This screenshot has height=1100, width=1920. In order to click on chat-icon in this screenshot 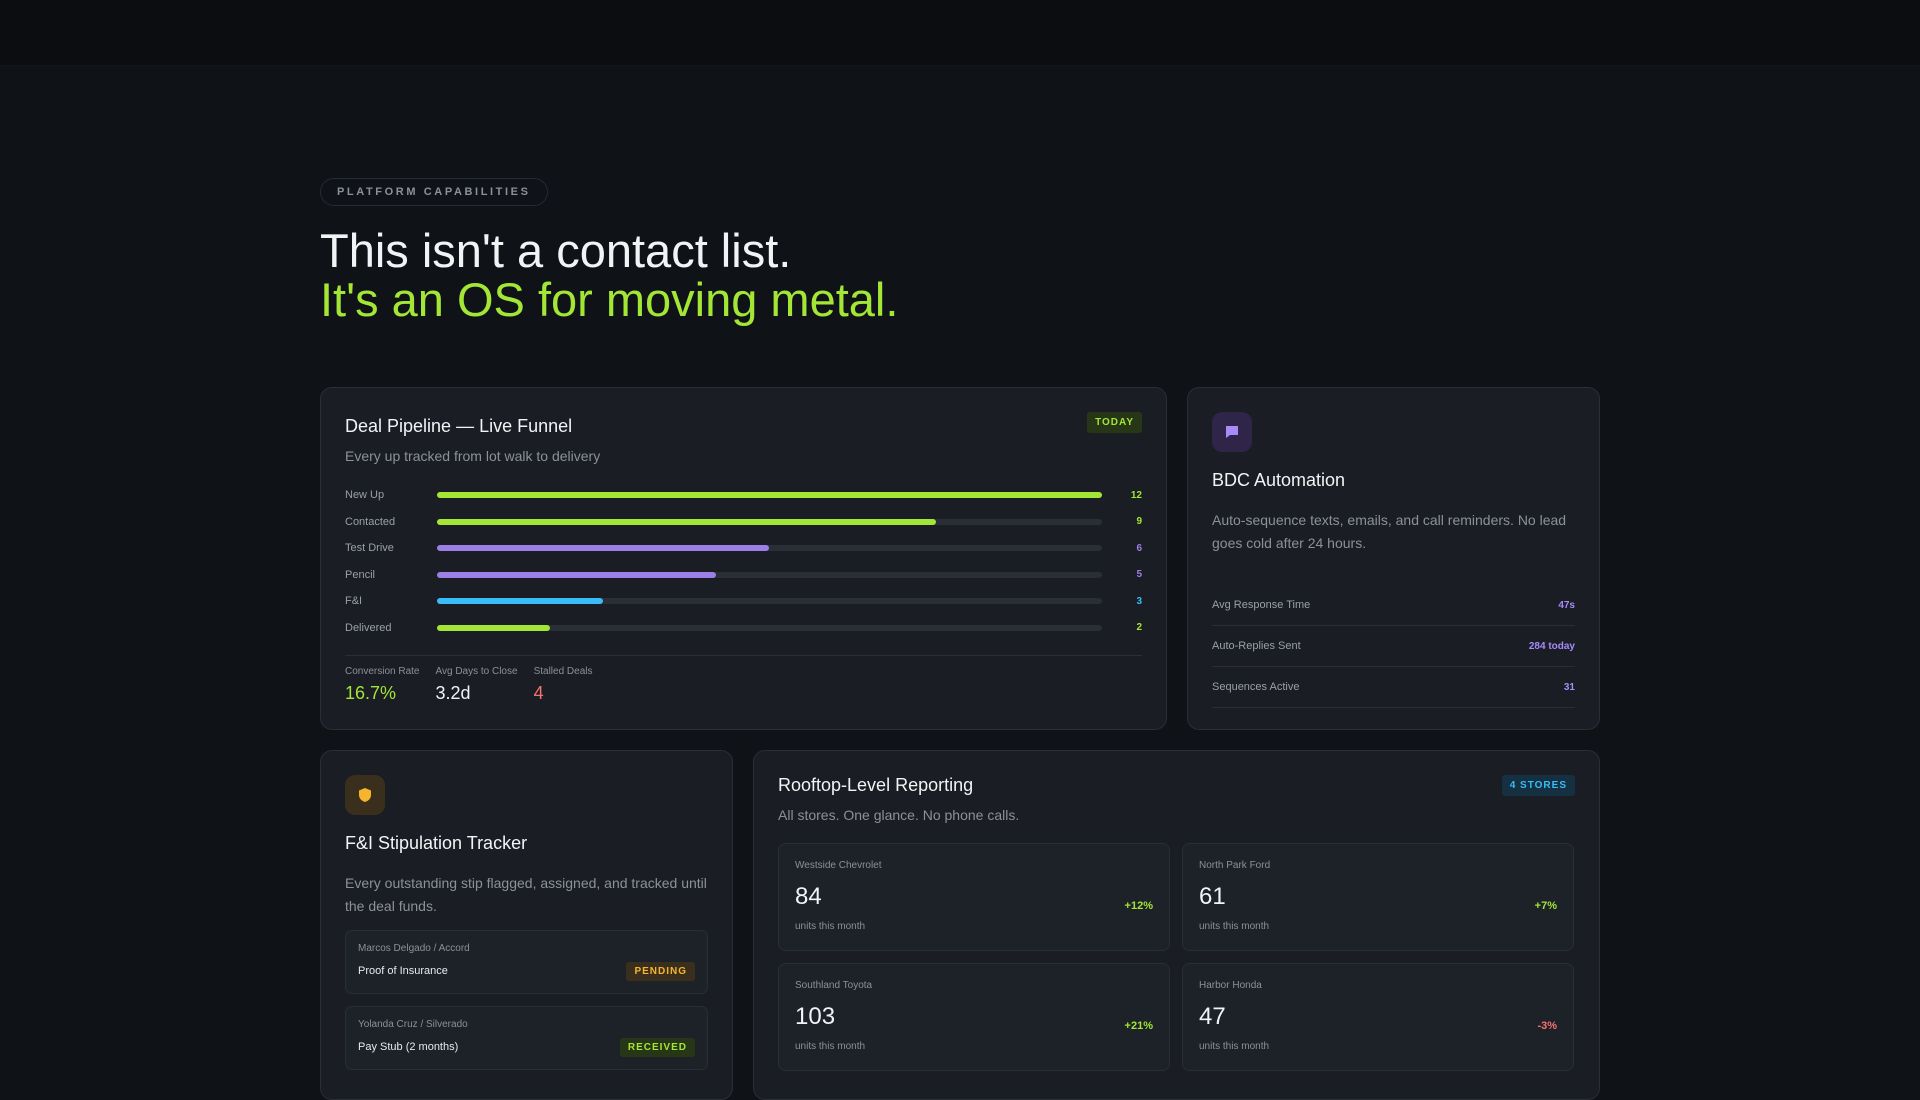, I will do `click(1232, 432)`.